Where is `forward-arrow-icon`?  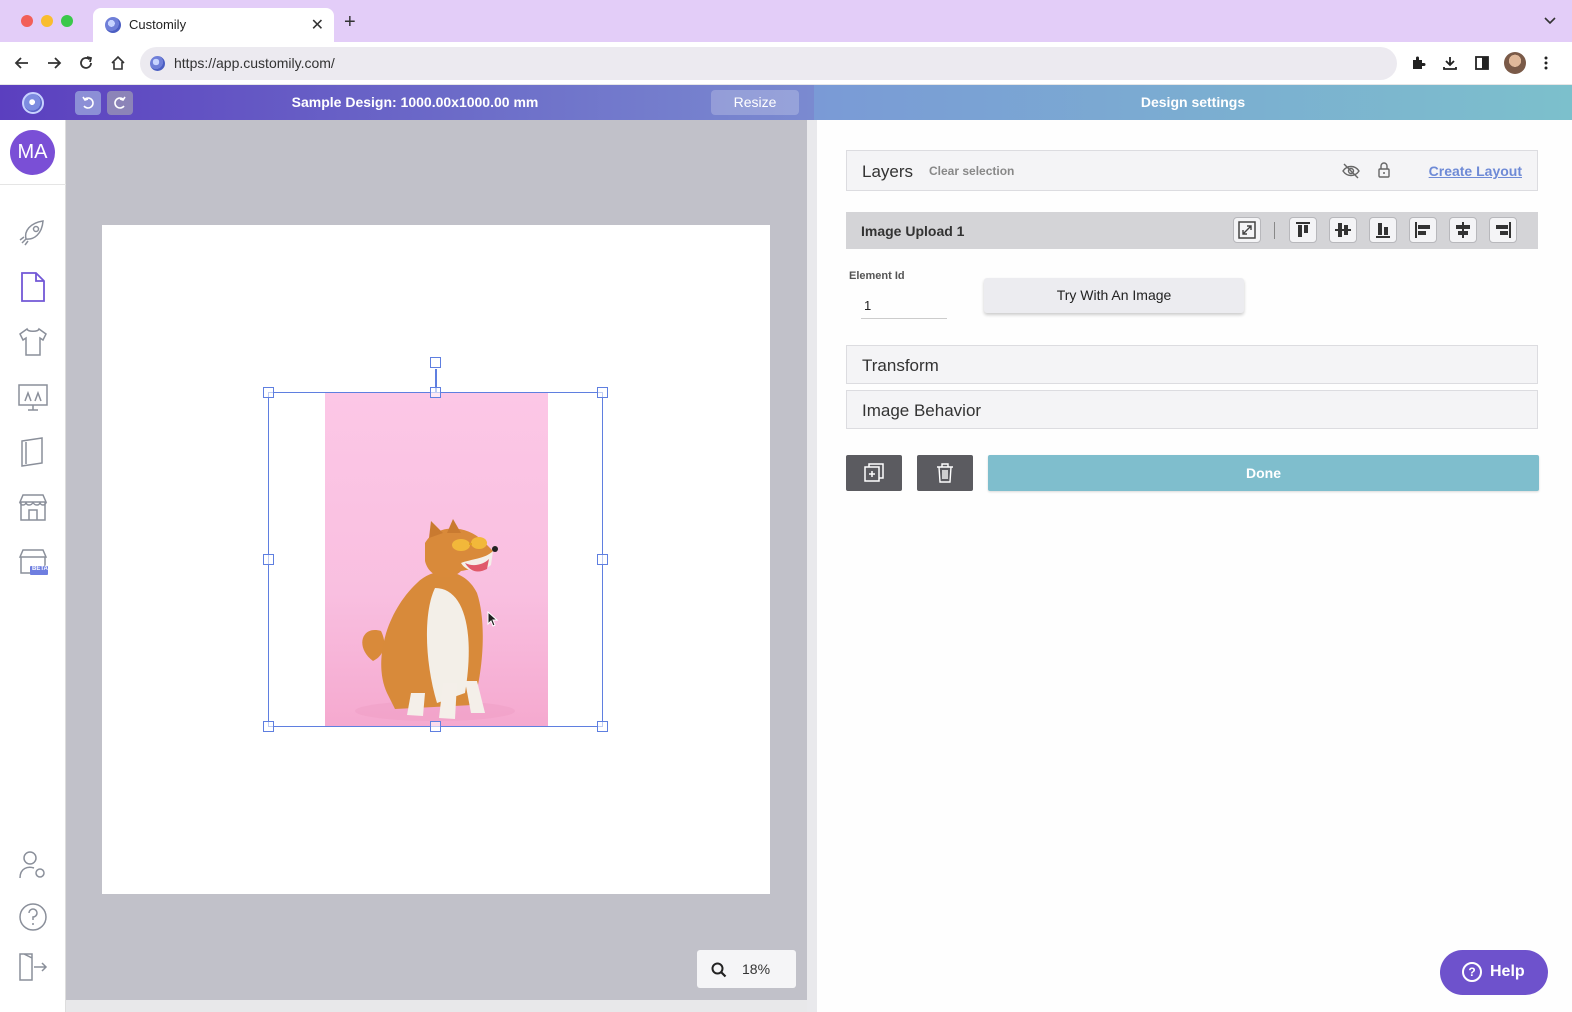
forward-arrow-icon is located at coordinates (54, 63).